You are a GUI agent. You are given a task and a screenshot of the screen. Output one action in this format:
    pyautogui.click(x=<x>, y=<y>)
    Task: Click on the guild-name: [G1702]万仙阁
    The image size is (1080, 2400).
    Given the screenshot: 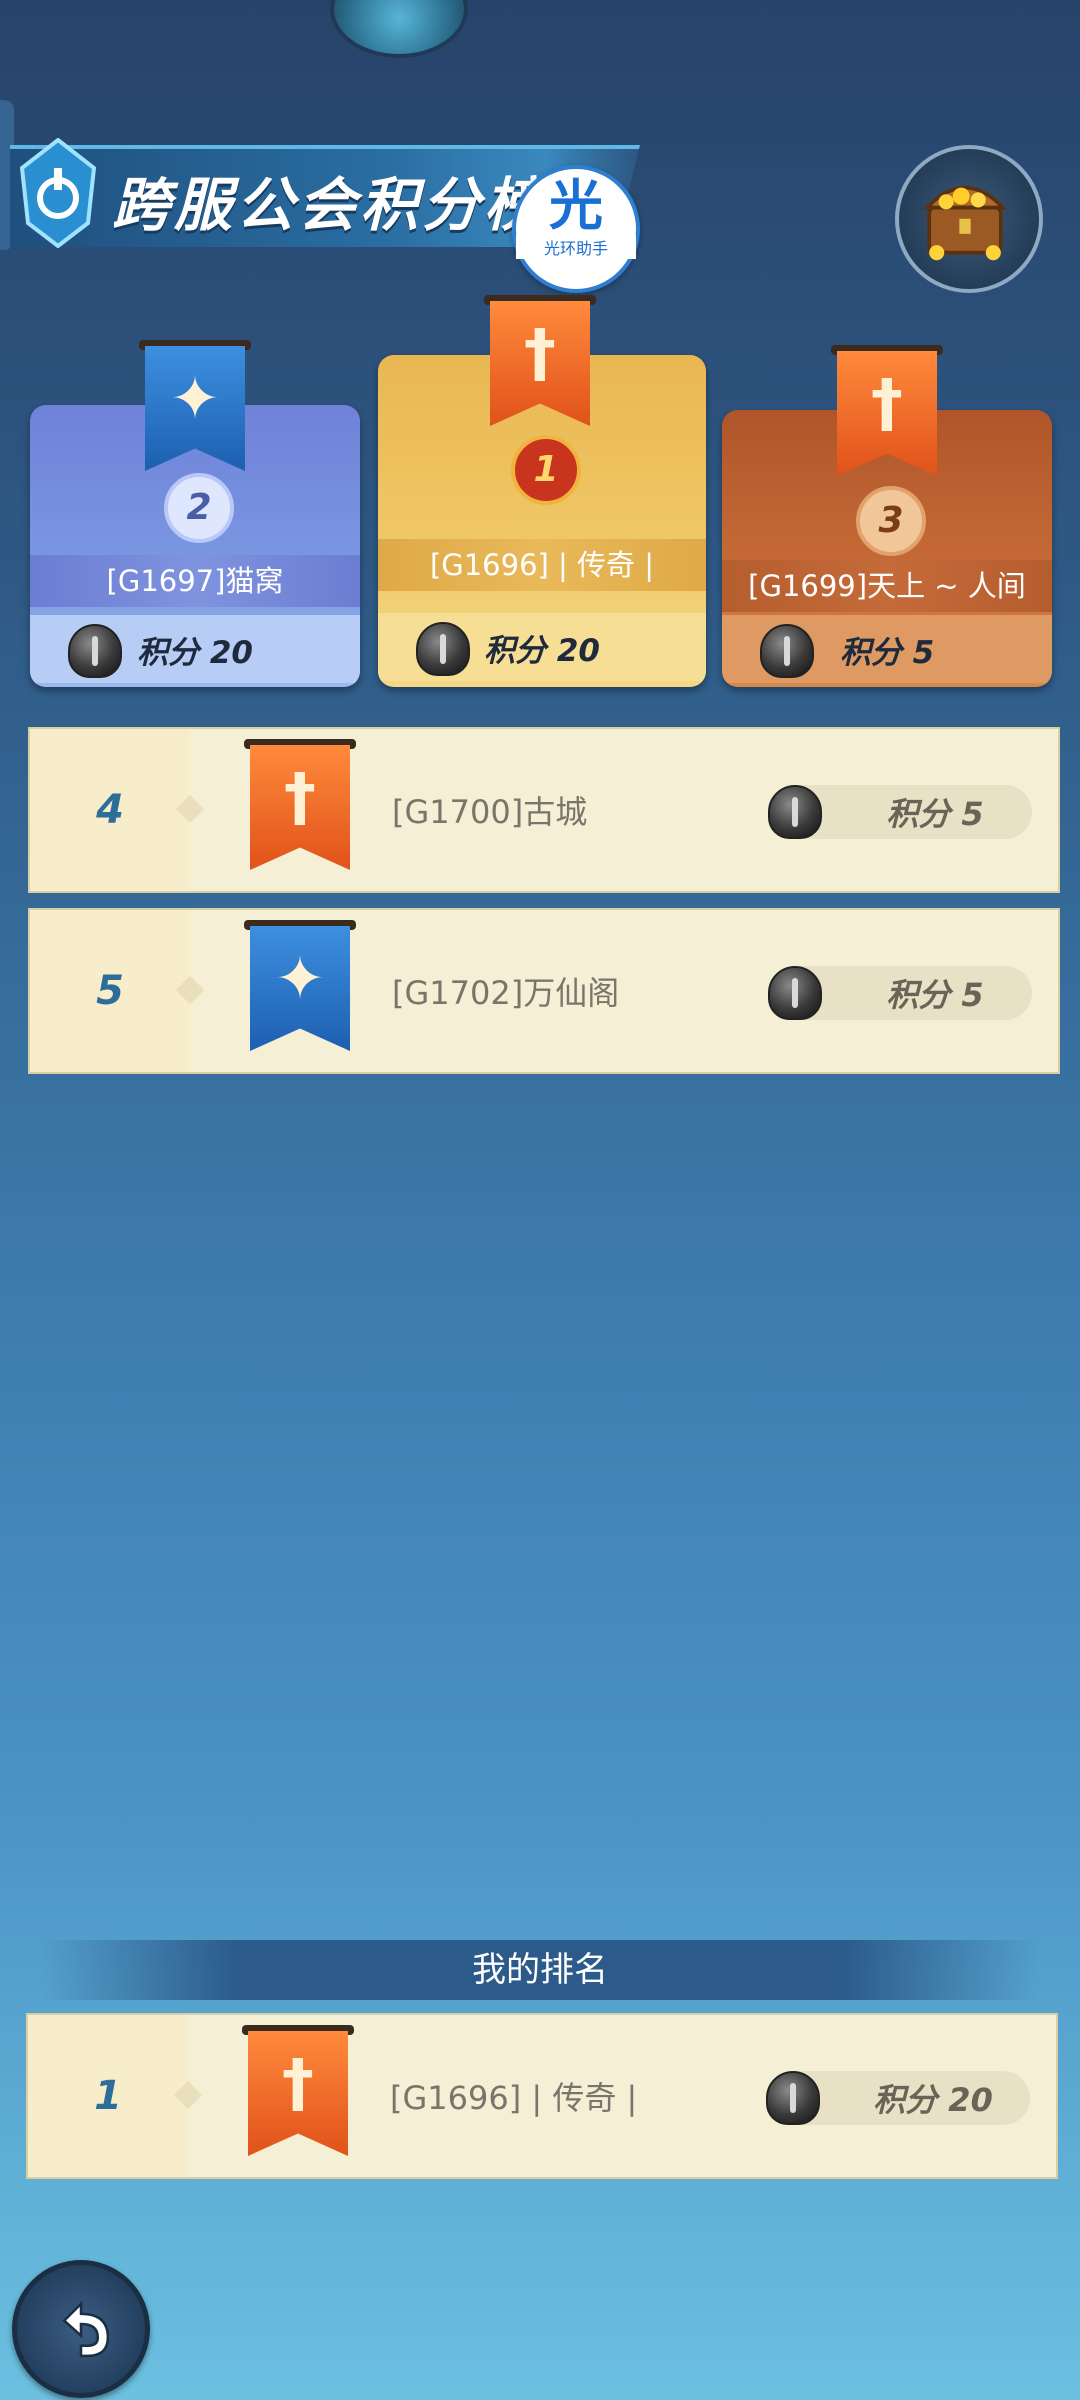 What is the action you would take?
    pyautogui.click(x=506, y=993)
    